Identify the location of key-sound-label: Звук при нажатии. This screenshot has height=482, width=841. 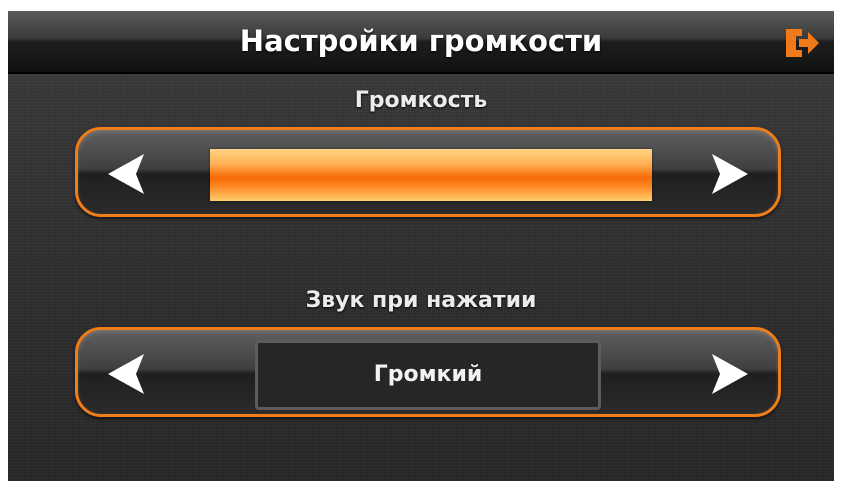
(421, 300).